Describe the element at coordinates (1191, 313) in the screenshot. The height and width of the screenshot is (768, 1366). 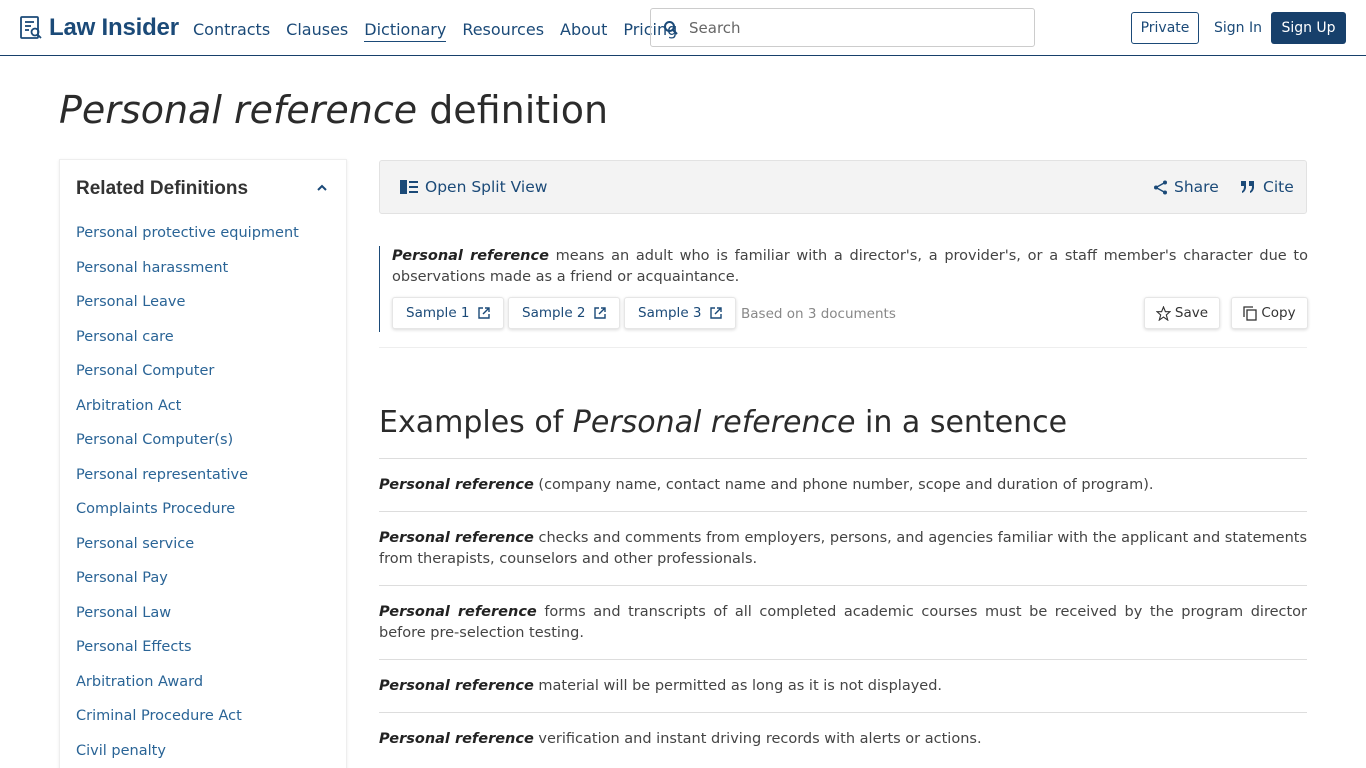
I see `save-label: Save` at that location.